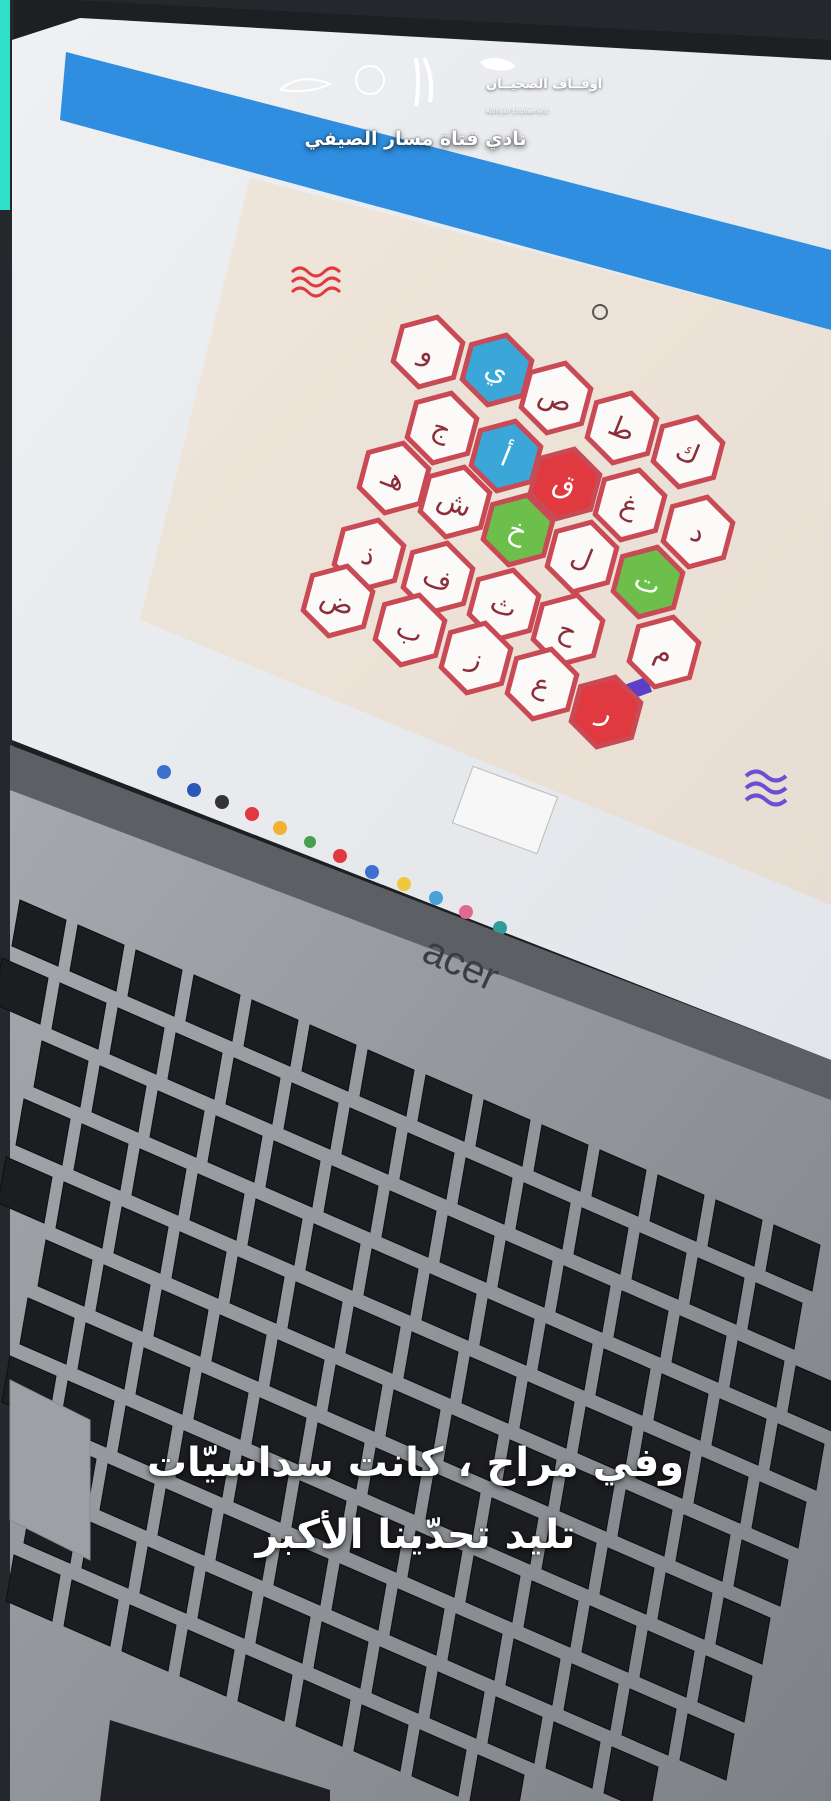  What do you see at coordinates (415, 139) in the screenshot?
I see `club-title: نادي فتاة مسار الصيفي` at bounding box center [415, 139].